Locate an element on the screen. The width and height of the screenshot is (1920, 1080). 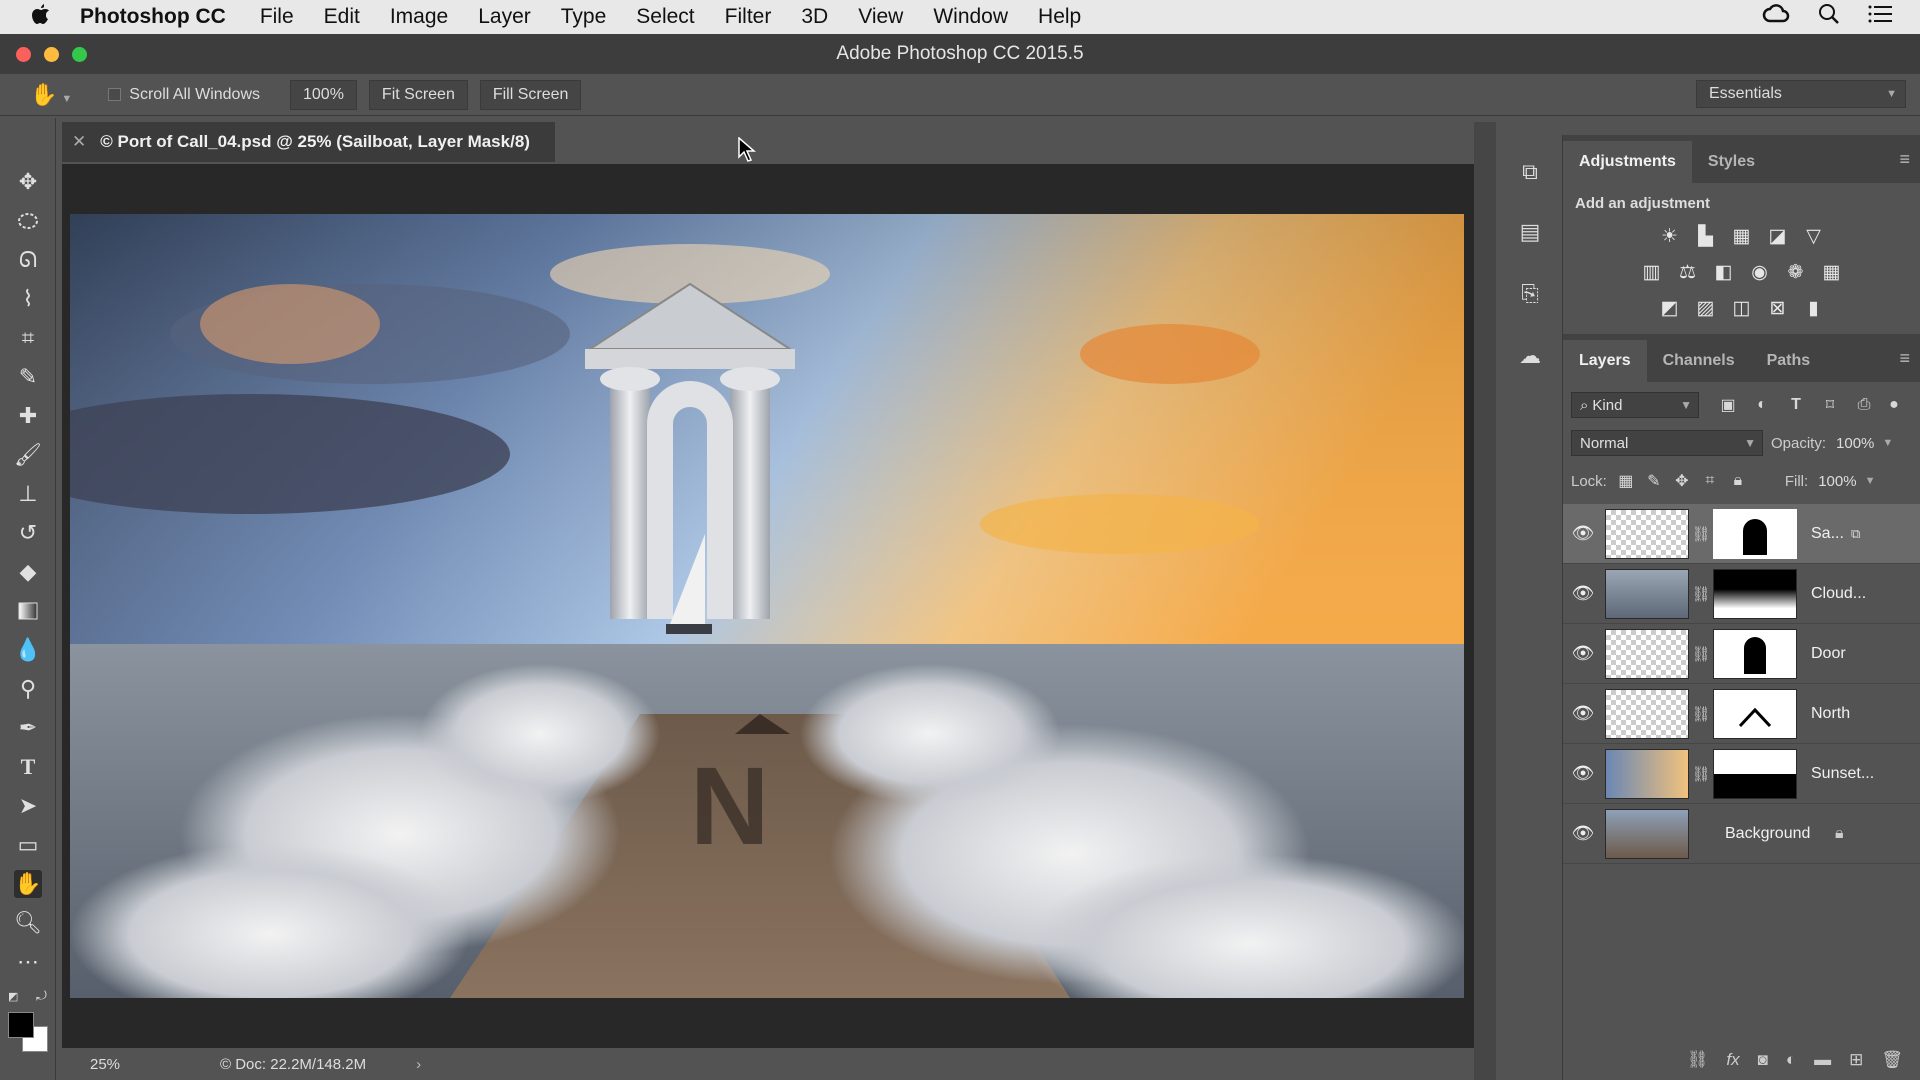
lock-artboard-icon: ⌗ is located at coordinates (1710, 481).